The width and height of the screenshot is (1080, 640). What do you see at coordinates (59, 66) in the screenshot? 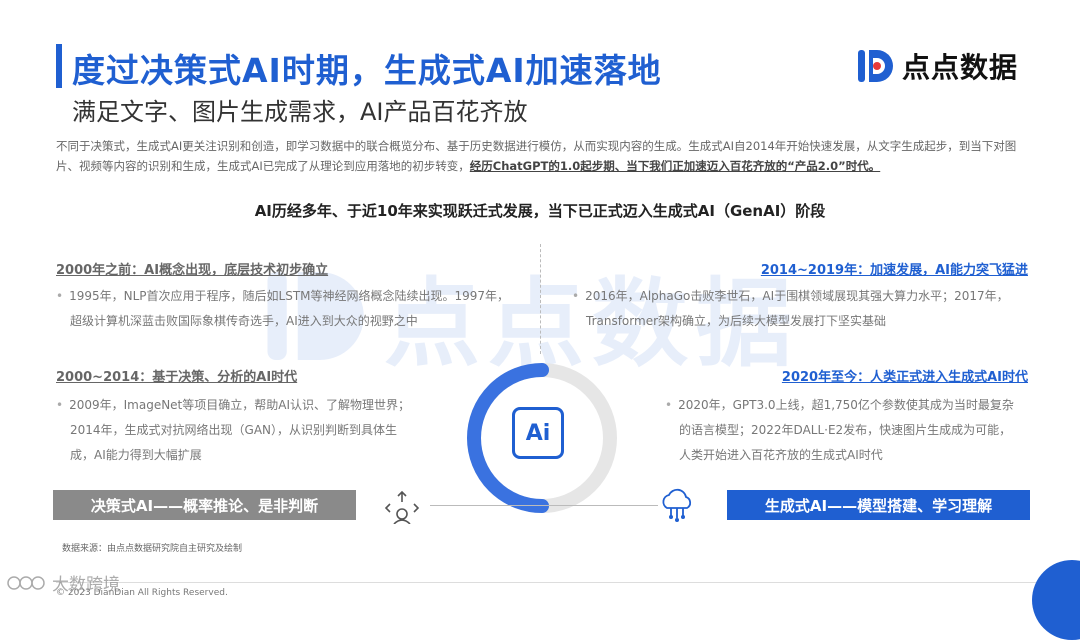
I see `title-accent-bar` at bounding box center [59, 66].